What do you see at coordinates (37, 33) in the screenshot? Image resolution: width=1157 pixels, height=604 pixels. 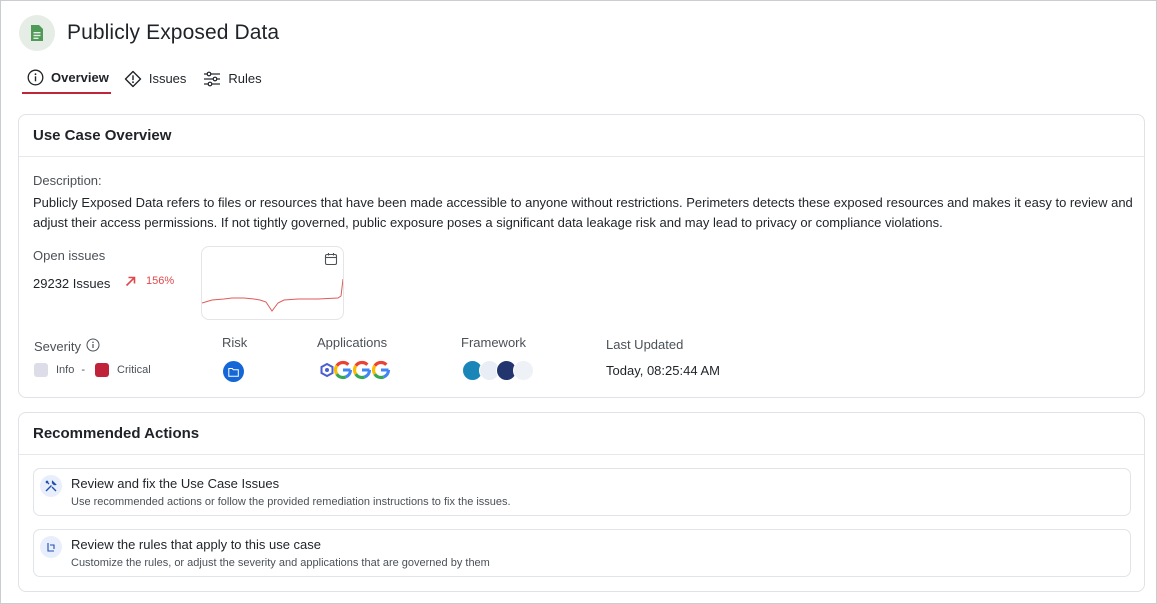 I see `document-icon` at bounding box center [37, 33].